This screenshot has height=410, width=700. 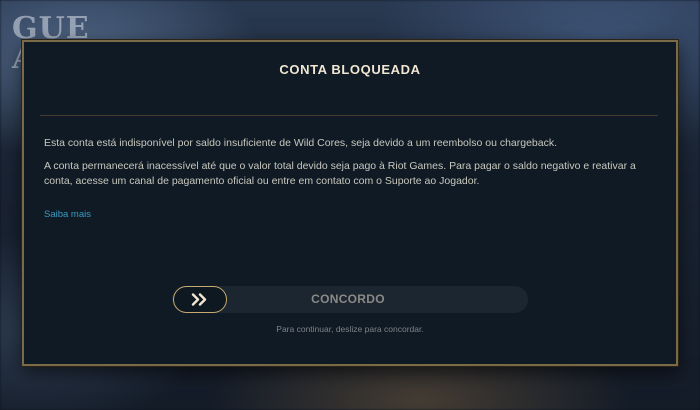 I want to click on double-chevron-right-icon, so click(x=199, y=299).